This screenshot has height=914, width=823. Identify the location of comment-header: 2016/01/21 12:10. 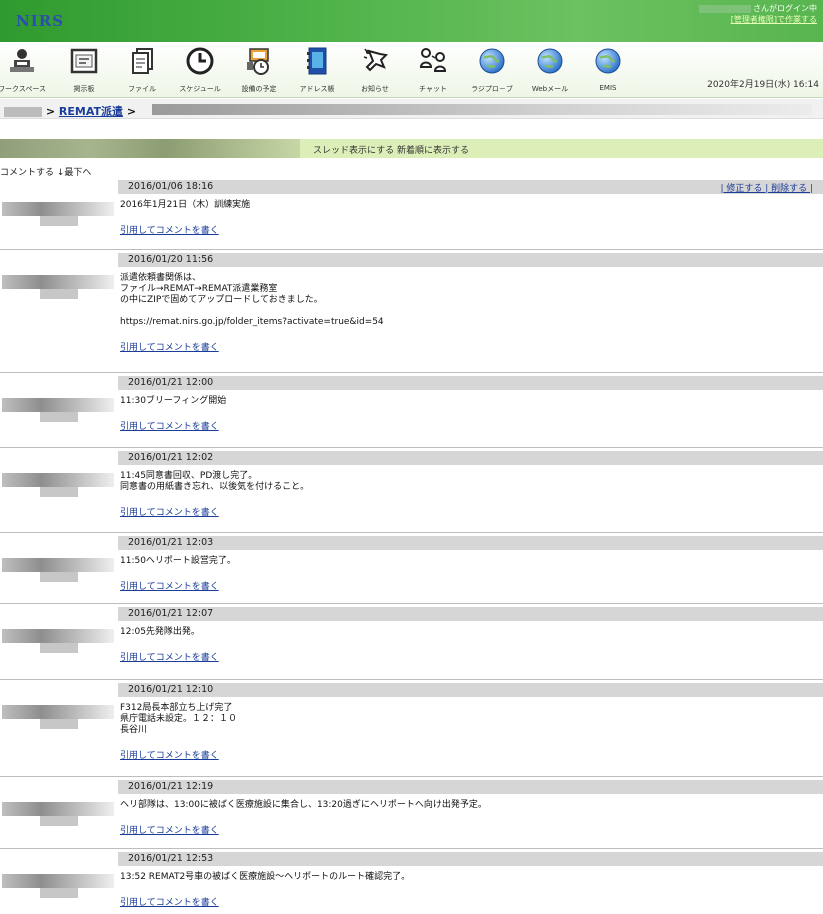
(470, 690).